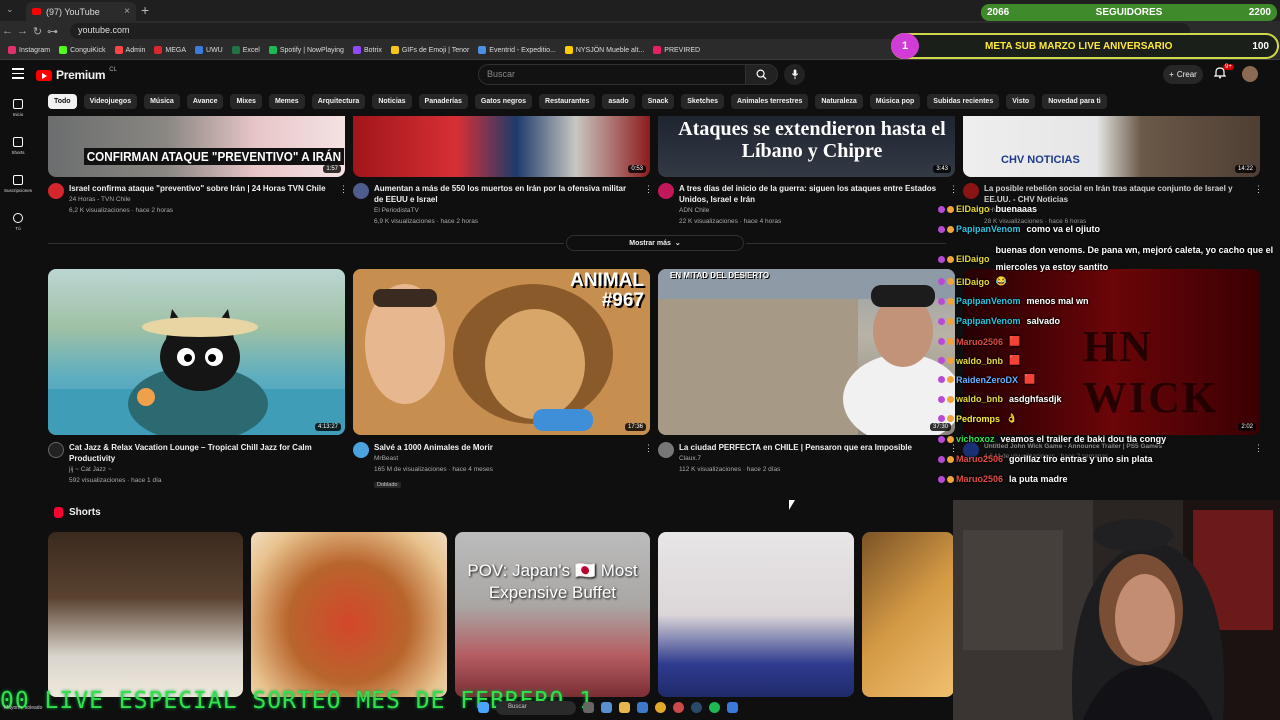 This screenshot has height=720, width=1280. What do you see at coordinates (1074, 101) in the screenshot?
I see `category-chip: Novedad para ti` at bounding box center [1074, 101].